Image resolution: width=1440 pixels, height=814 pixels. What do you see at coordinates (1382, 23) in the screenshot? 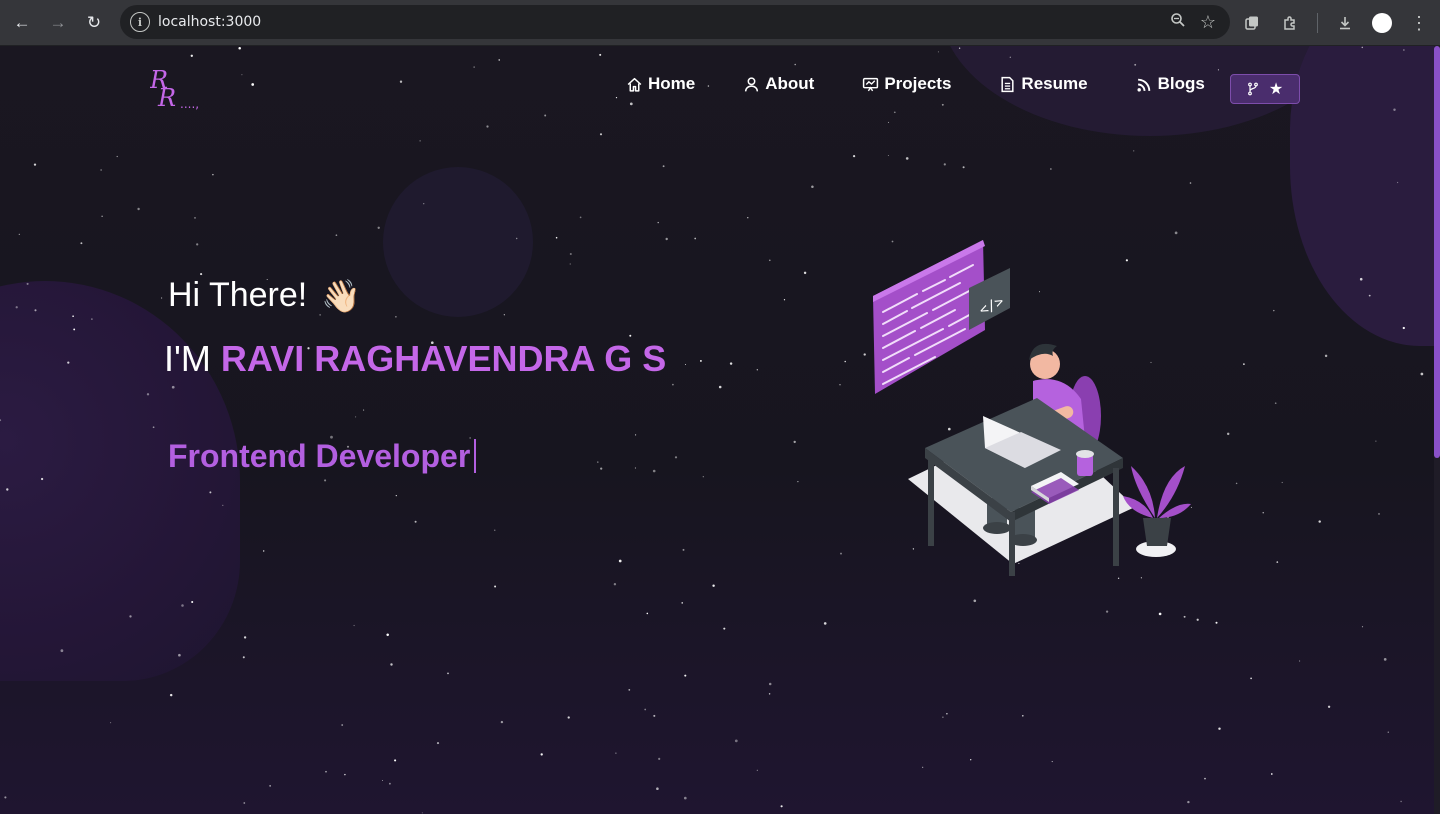
I see `profile-avatar` at bounding box center [1382, 23].